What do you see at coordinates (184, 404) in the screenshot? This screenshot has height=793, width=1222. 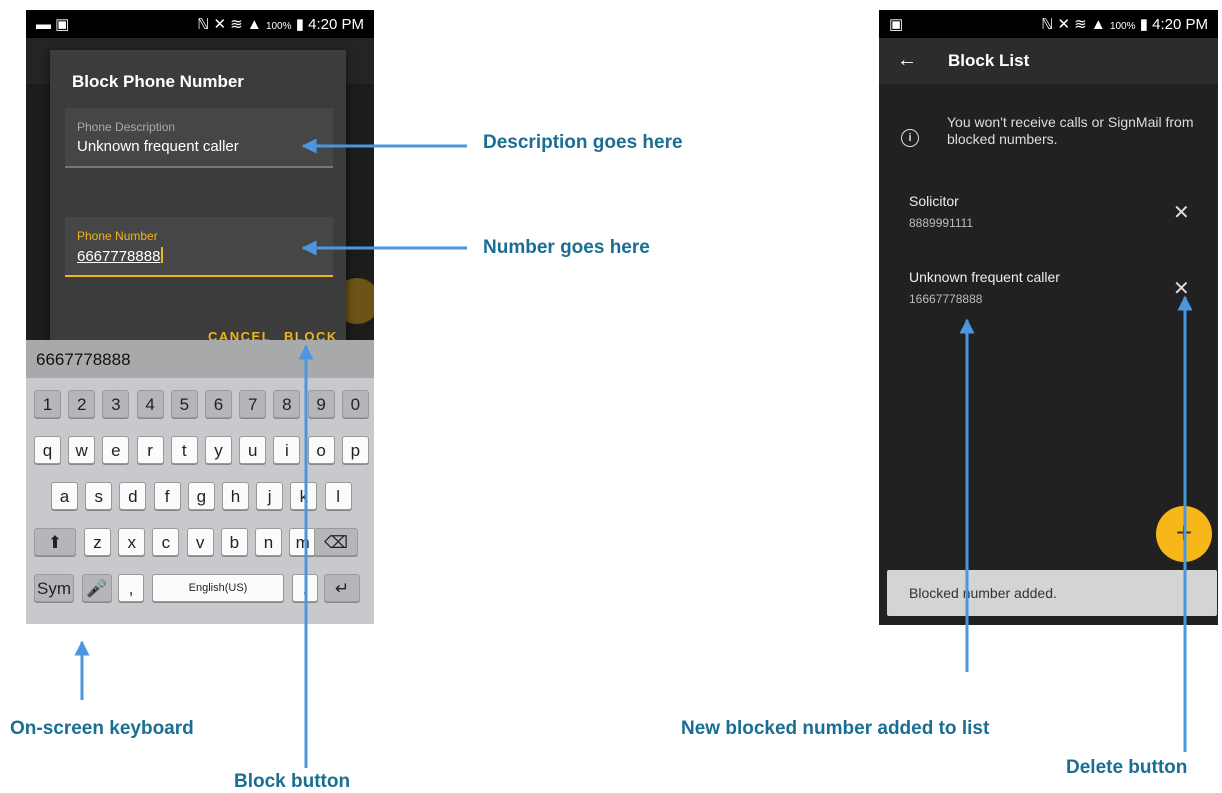 I see `key-5: 5` at bounding box center [184, 404].